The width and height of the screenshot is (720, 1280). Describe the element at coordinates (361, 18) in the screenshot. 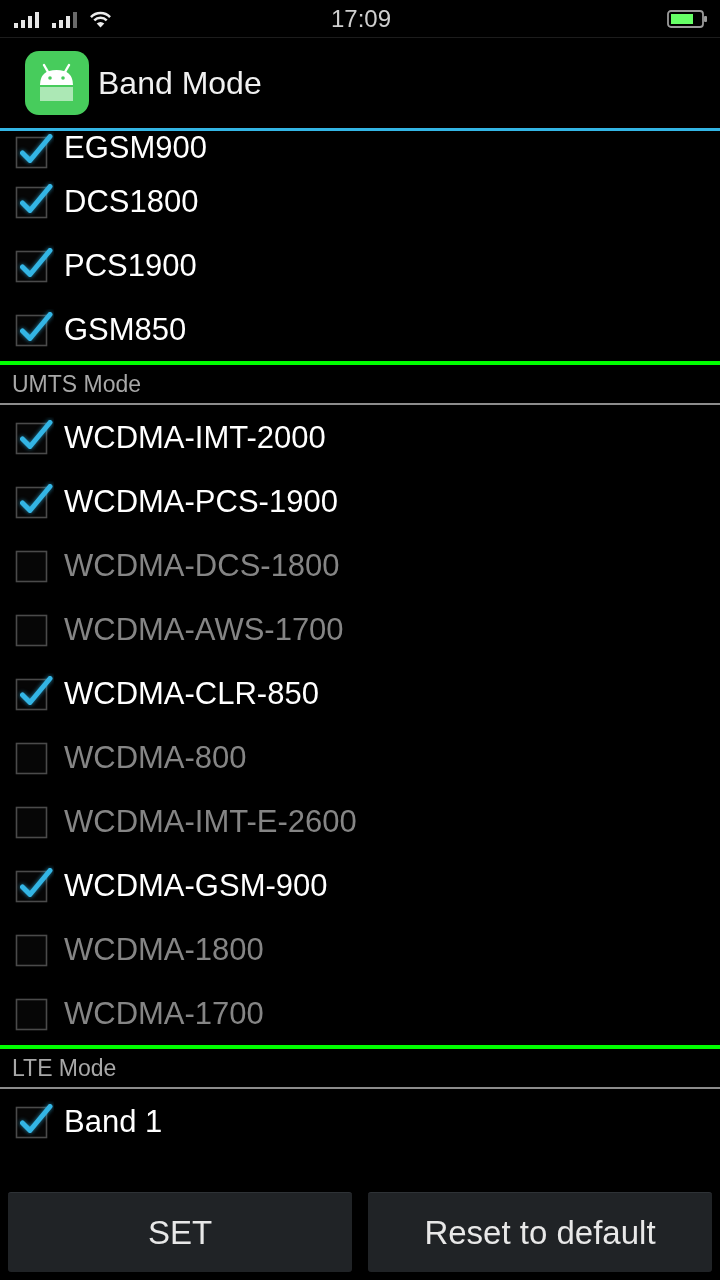

I see `status-time: 17:09` at that location.